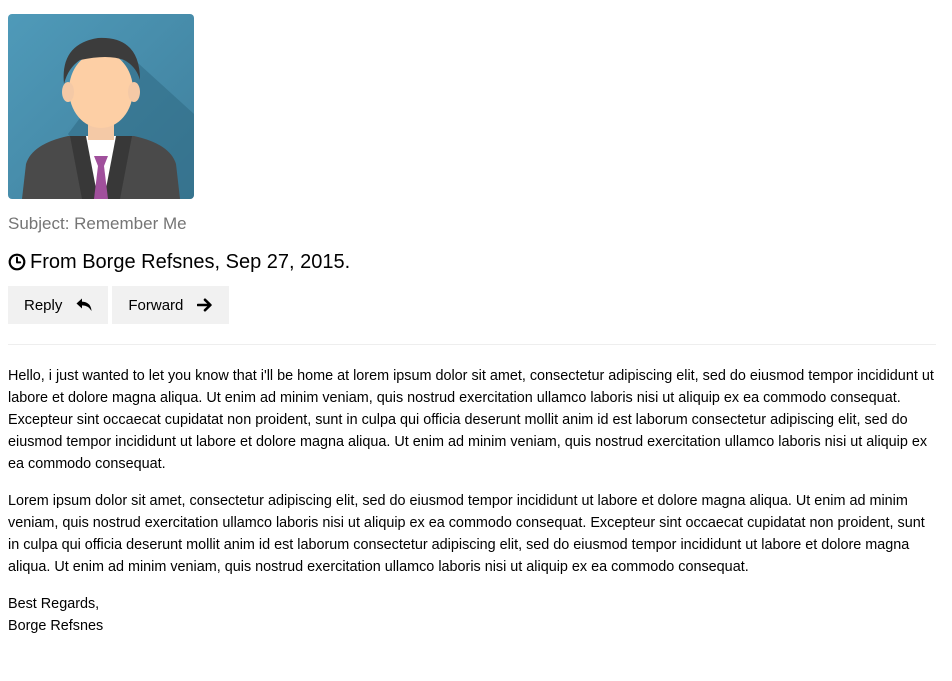 Image resolution: width=952 pixels, height=681 pixels. What do you see at coordinates (156, 305) in the screenshot?
I see `forward-button-label: Forward` at bounding box center [156, 305].